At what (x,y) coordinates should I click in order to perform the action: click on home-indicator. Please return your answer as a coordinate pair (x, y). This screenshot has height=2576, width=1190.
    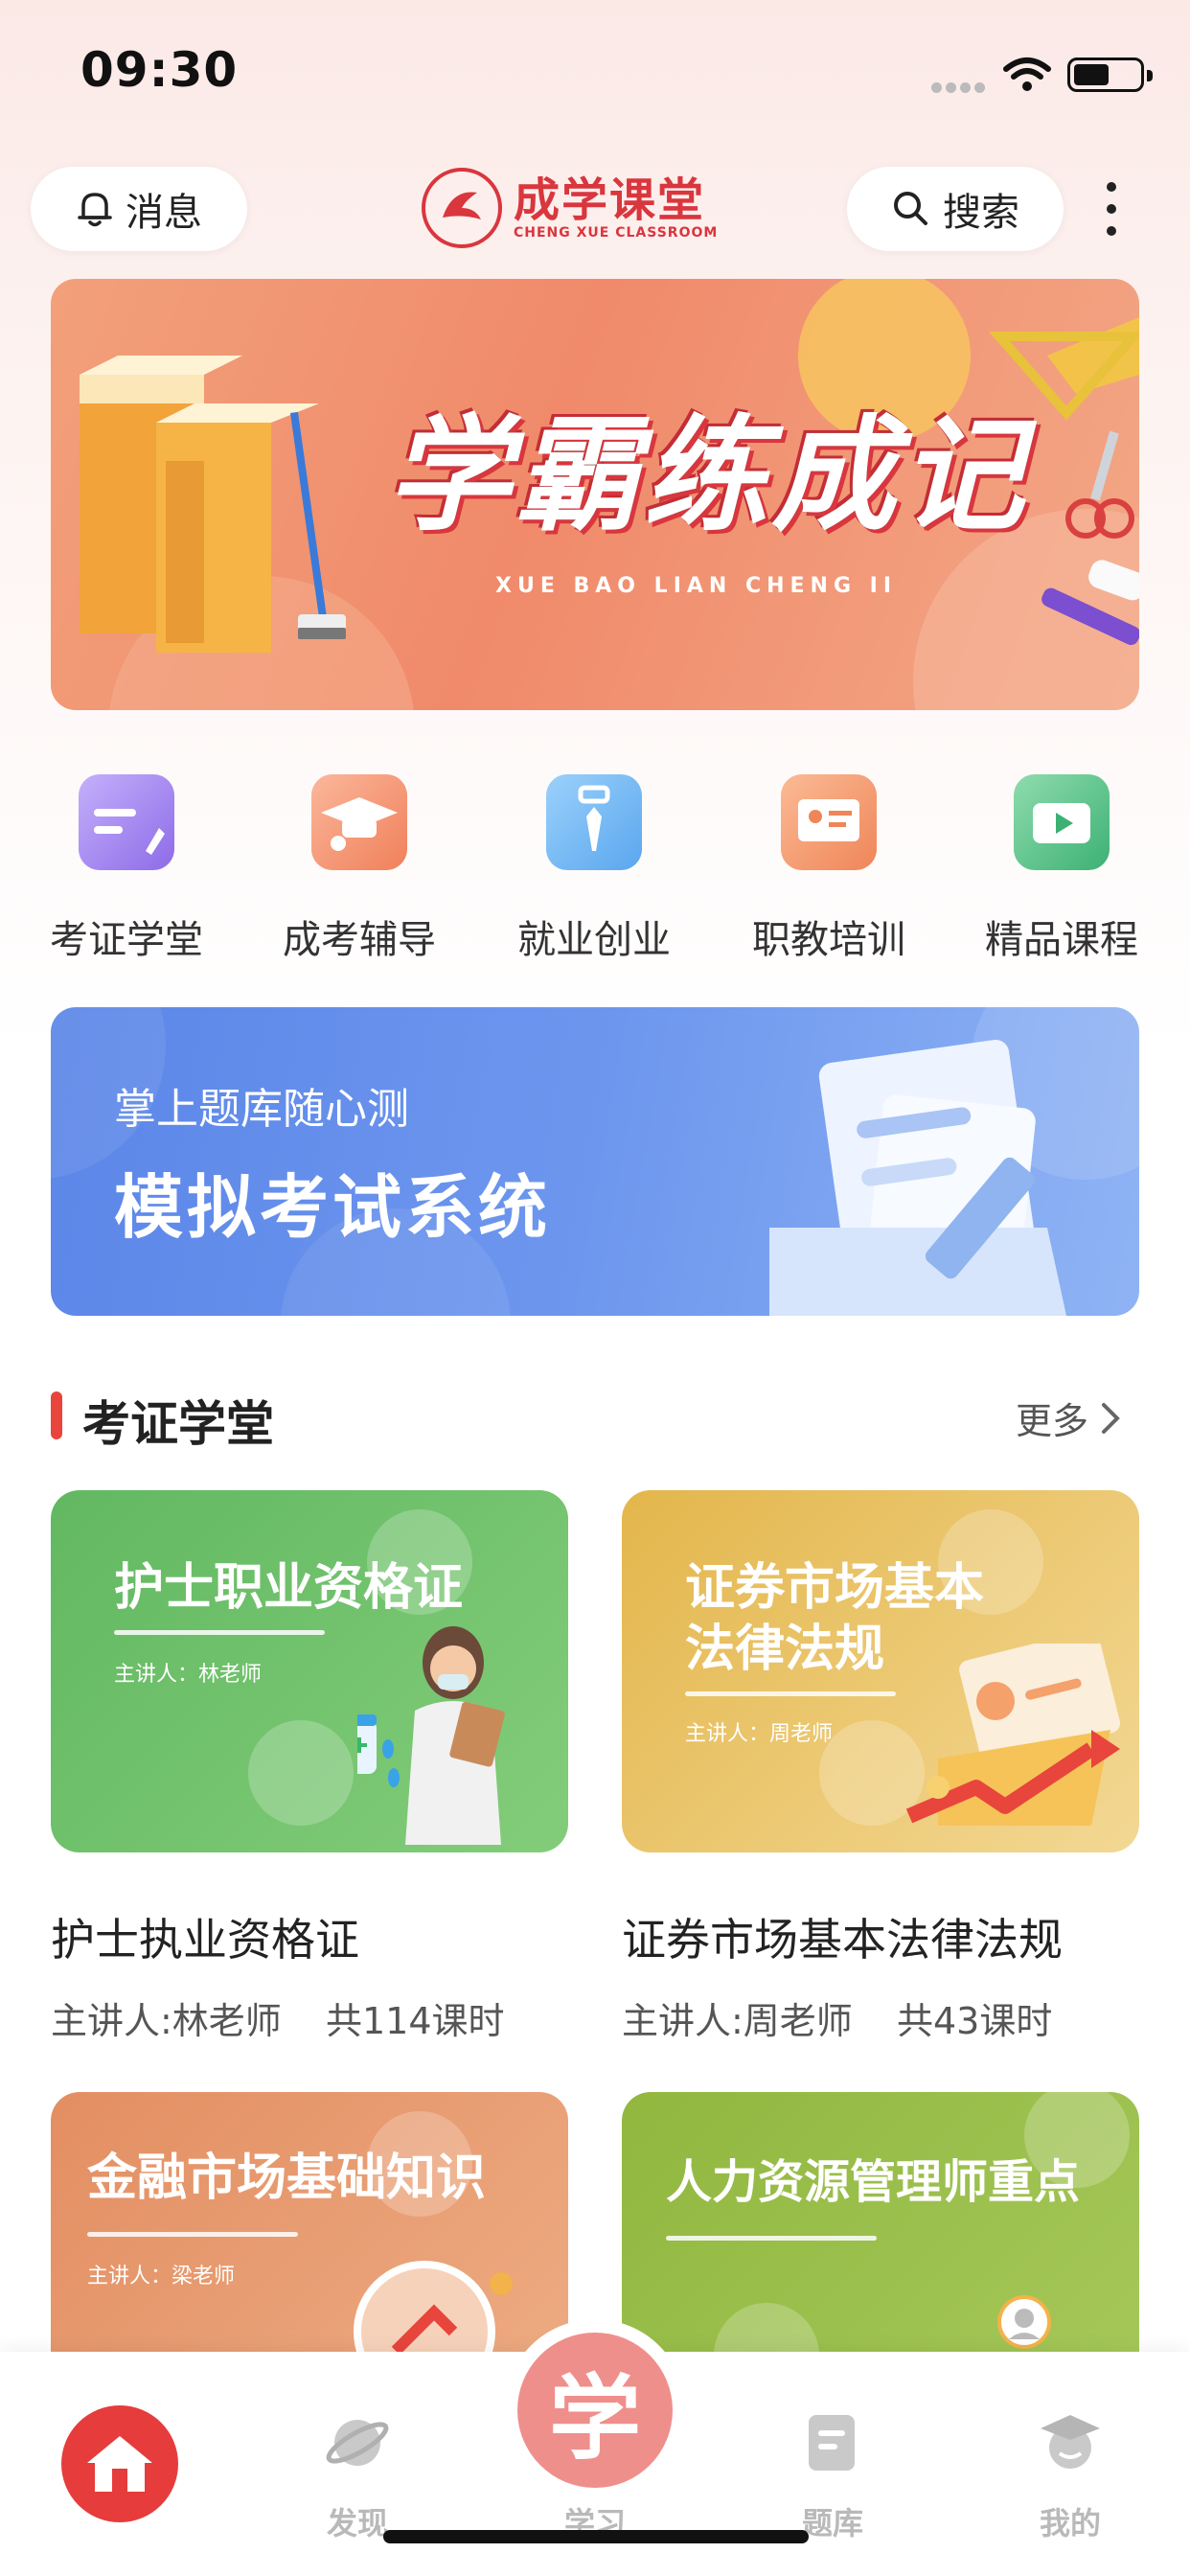
    Looking at the image, I should click on (596, 2536).